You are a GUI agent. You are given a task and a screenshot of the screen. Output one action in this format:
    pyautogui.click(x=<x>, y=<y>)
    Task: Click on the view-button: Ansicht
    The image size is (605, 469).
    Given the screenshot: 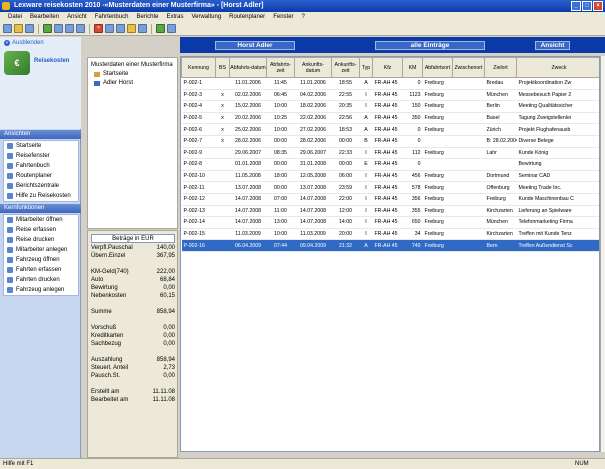 What is the action you would take?
    pyautogui.click(x=552, y=45)
    